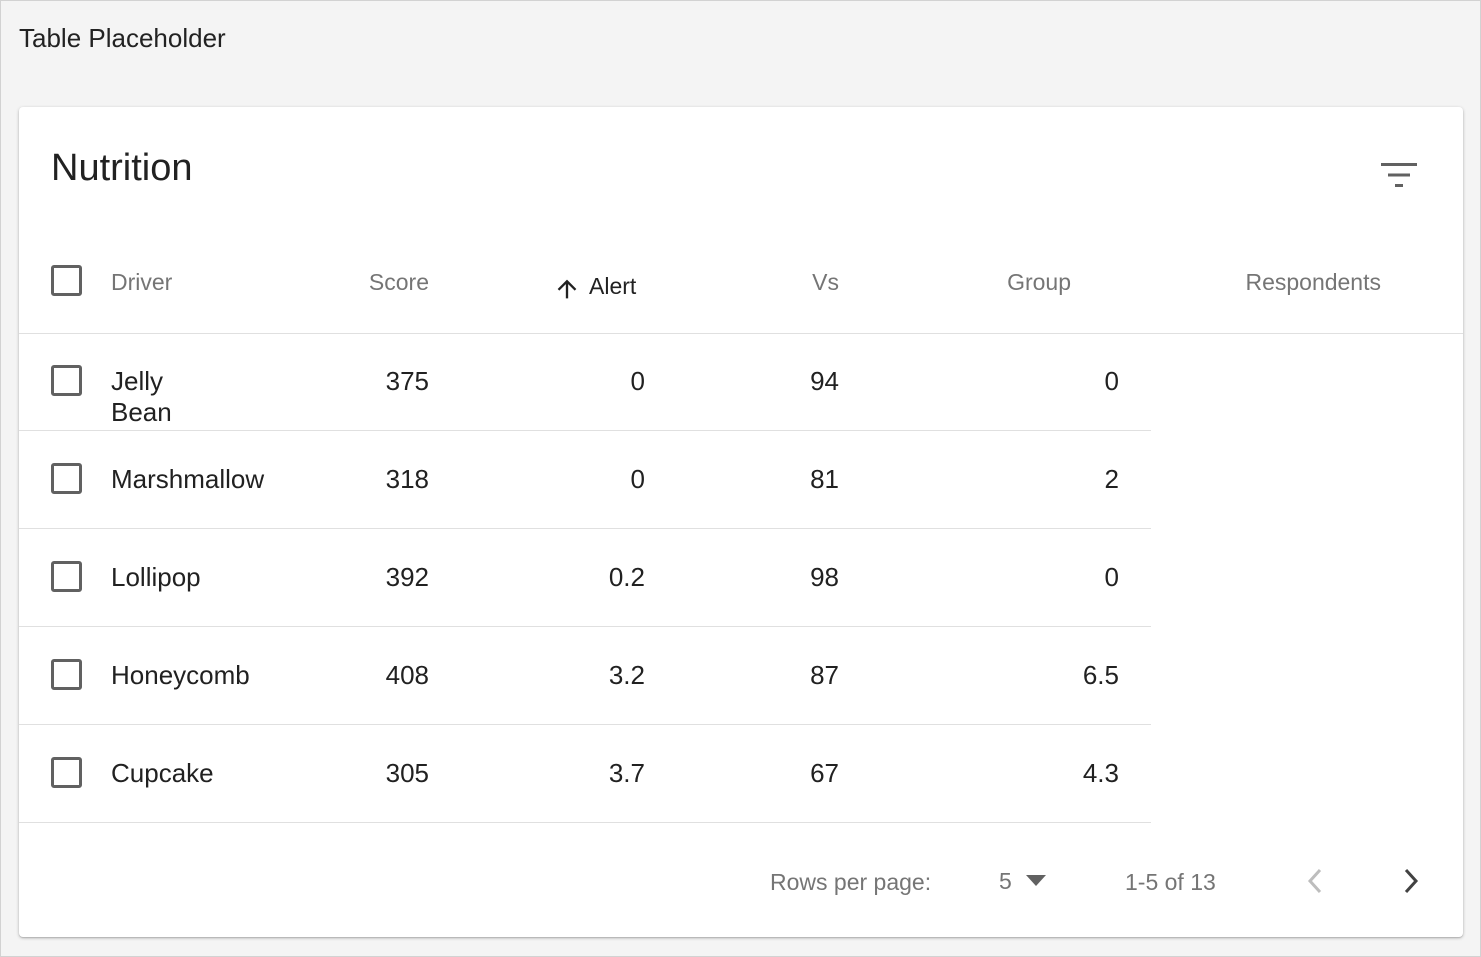 Image resolution: width=1481 pixels, height=957 pixels. What do you see at coordinates (1035, 880) in the screenshot?
I see `caret-down-icon` at bounding box center [1035, 880].